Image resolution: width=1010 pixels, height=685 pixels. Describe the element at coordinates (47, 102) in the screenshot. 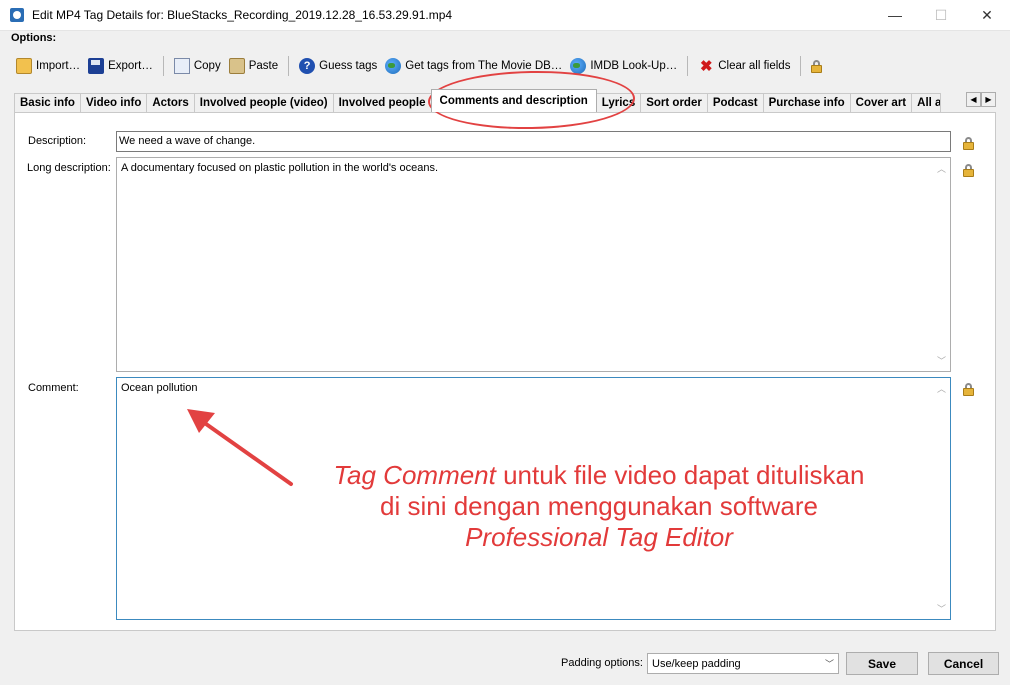

I see `tab-basic-info: Basic info` at that location.